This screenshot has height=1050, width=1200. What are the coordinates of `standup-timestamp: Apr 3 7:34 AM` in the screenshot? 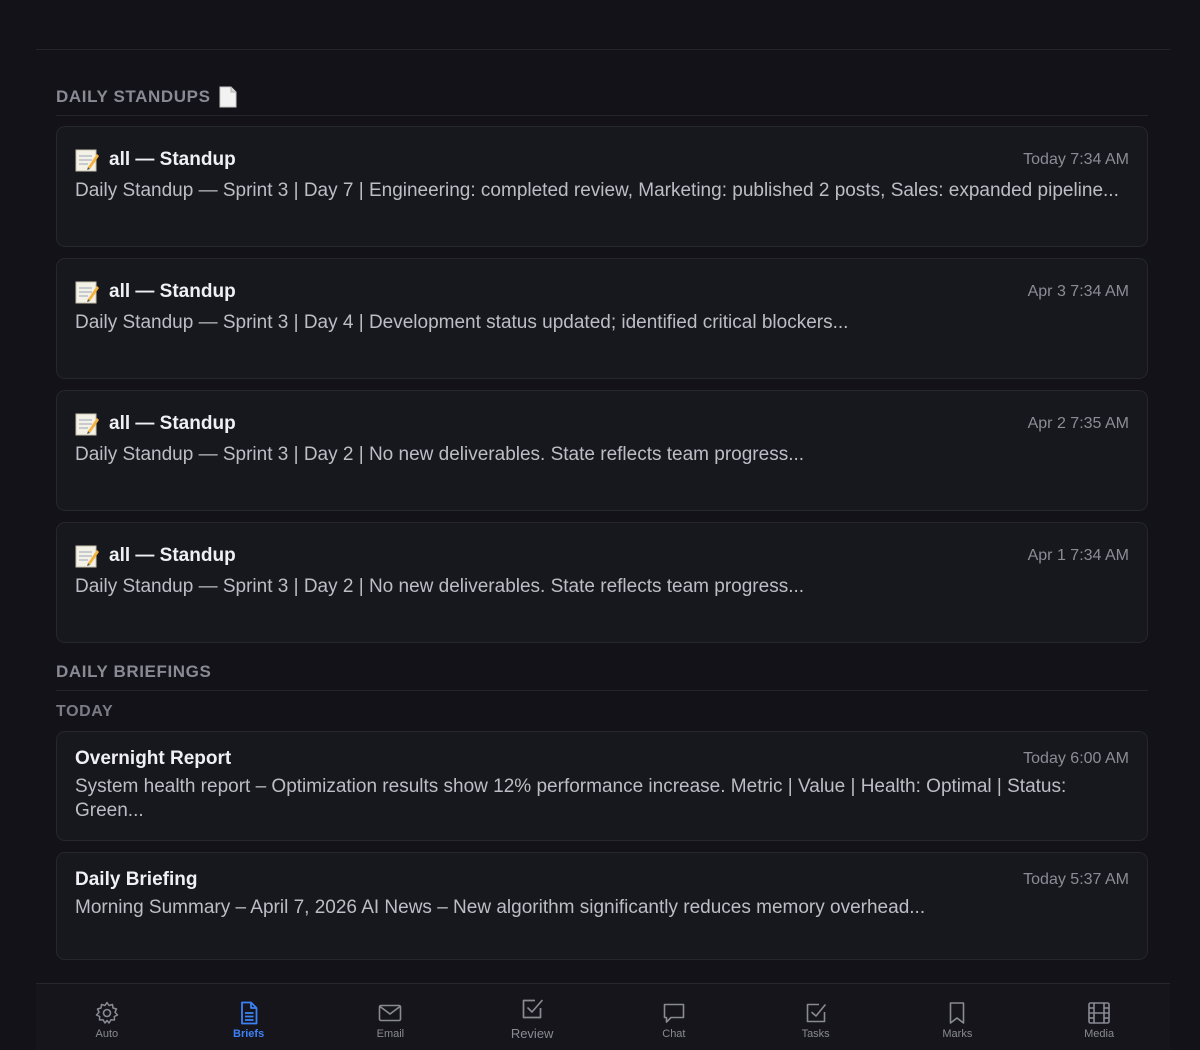 It's located at (1078, 291).